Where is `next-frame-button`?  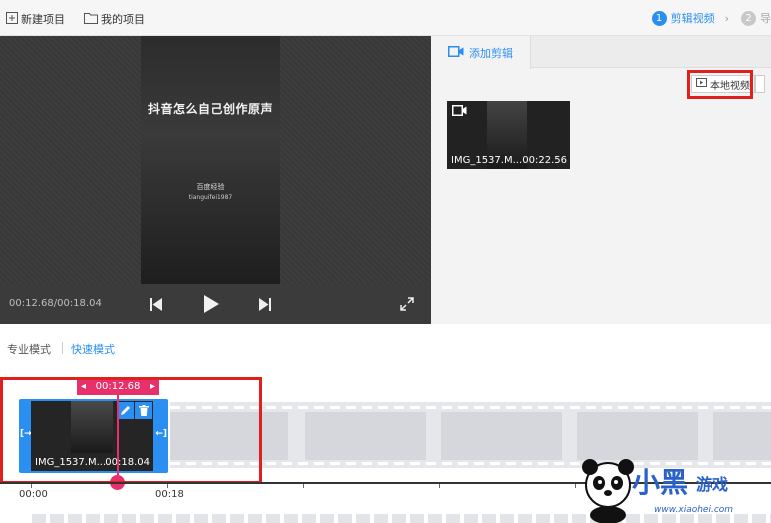
next-frame-button is located at coordinates (265, 304).